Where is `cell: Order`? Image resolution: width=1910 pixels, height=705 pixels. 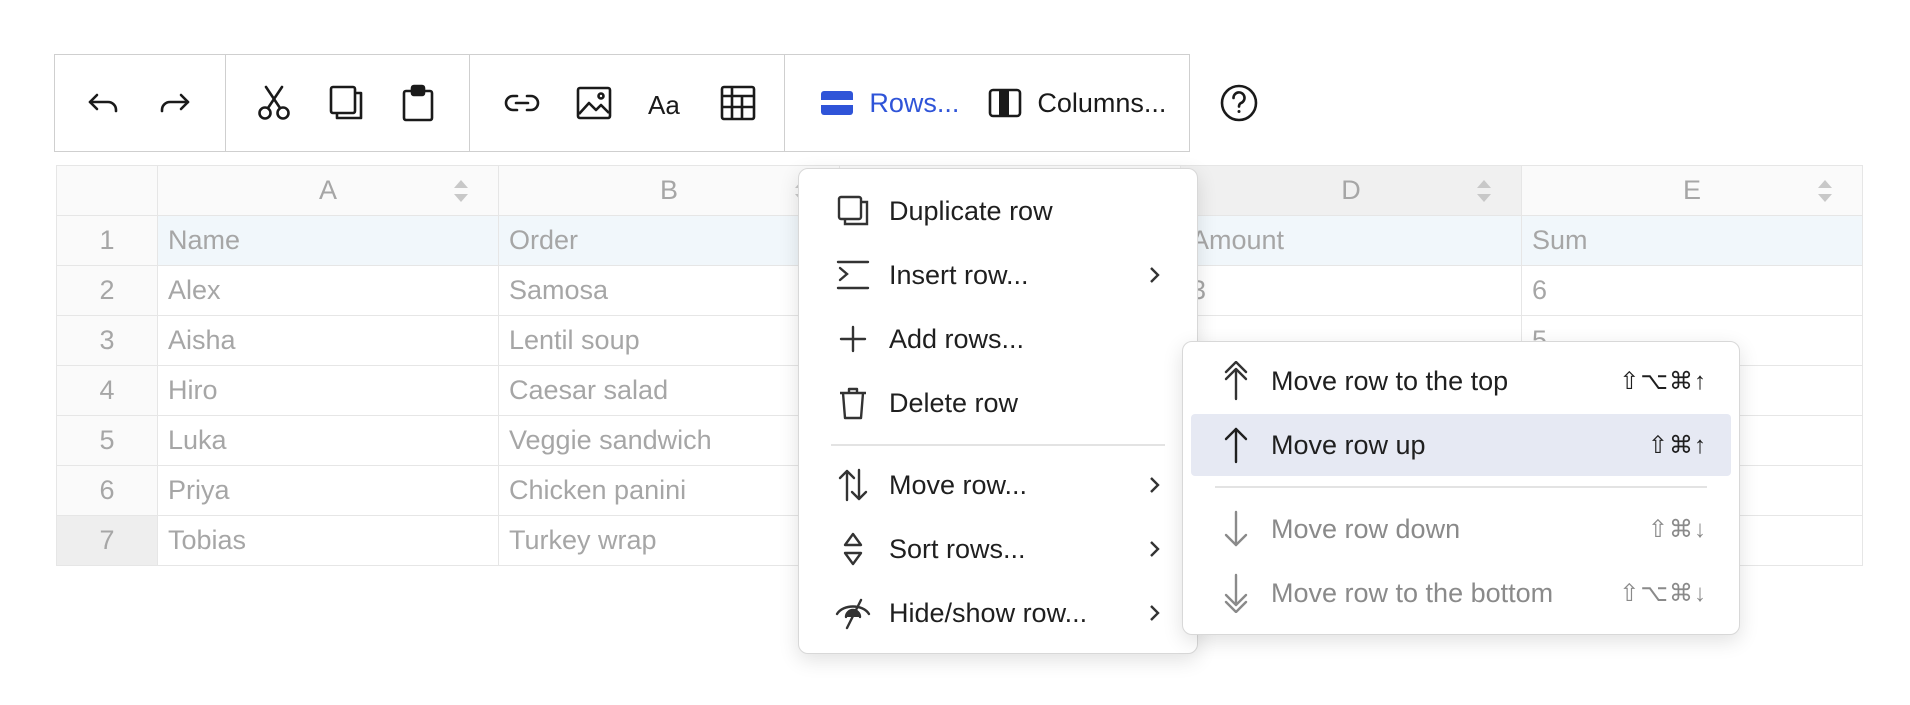 cell: Order is located at coordinates (669, 240).